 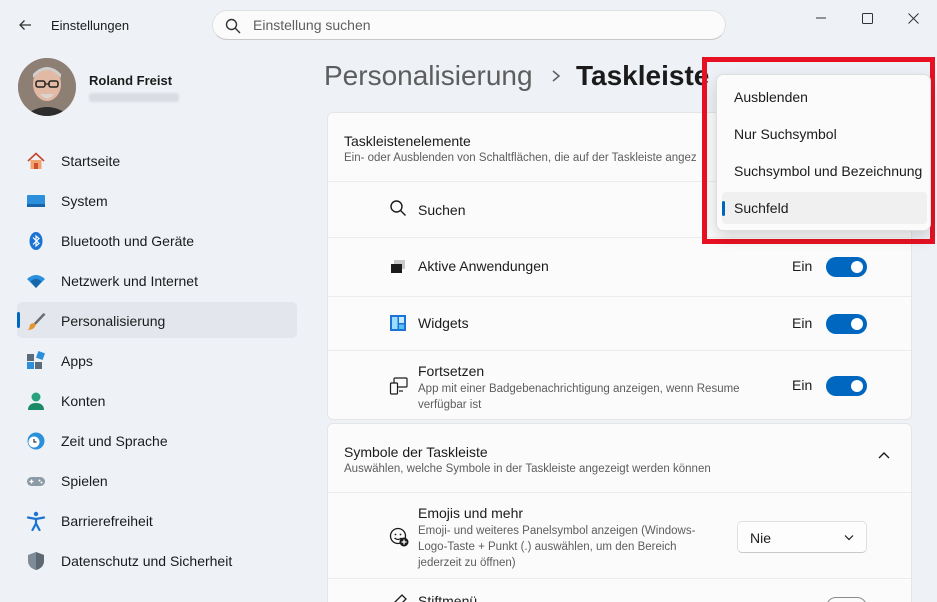 What do you see at coordinates (147, 561) in the screenshot?
I see `sidebar-item-label: Datenschutz und Sicherheit` at bounding box center [147, 561].